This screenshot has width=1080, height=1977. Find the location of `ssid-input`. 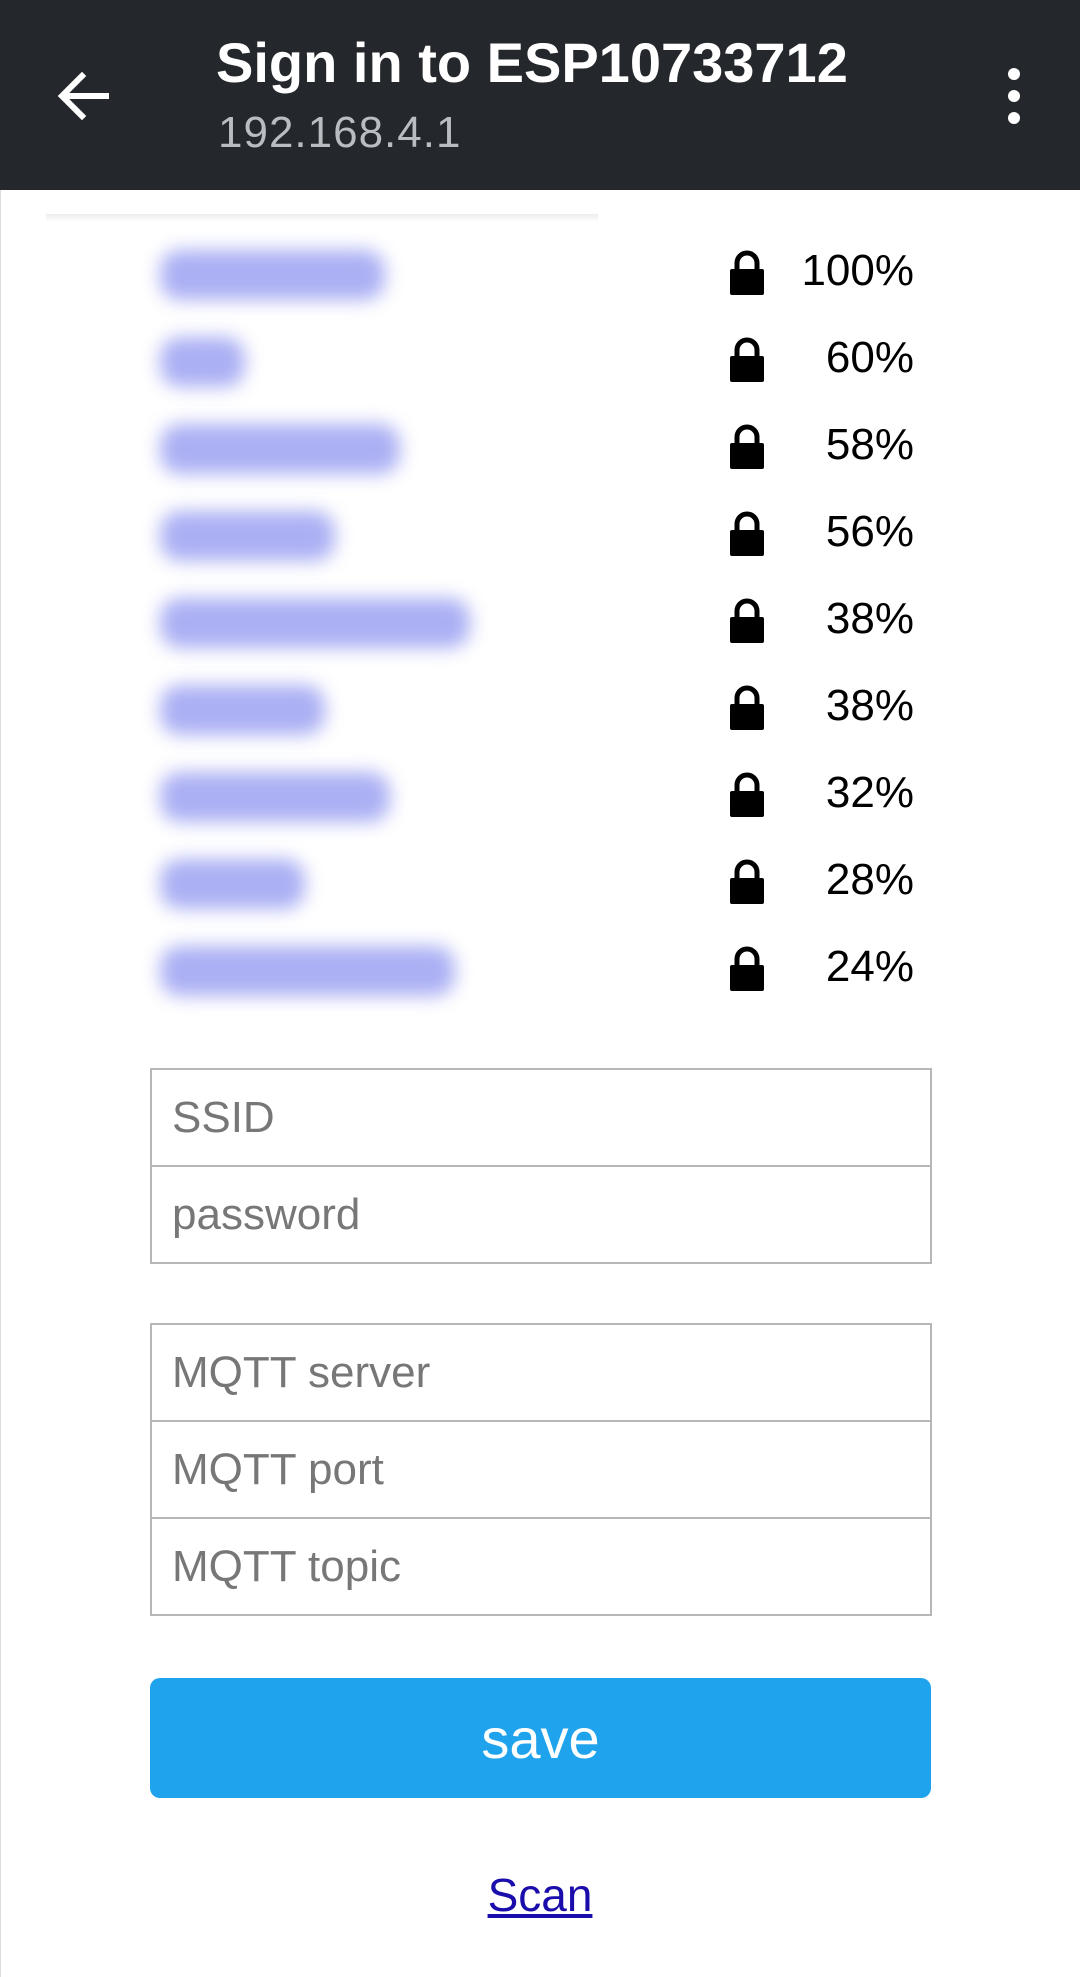

ssid-input is located at coordinates (541, 1117).